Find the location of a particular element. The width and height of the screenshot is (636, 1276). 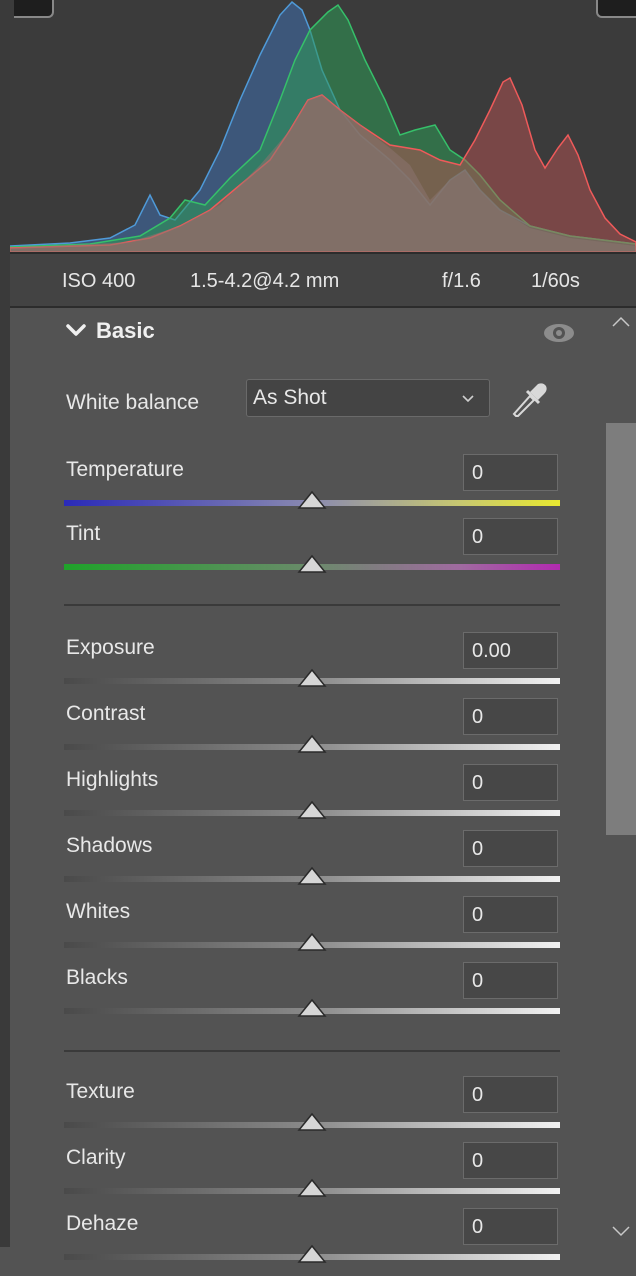

dehaze-label: Dehaze is located at coordinates (102, 1223).